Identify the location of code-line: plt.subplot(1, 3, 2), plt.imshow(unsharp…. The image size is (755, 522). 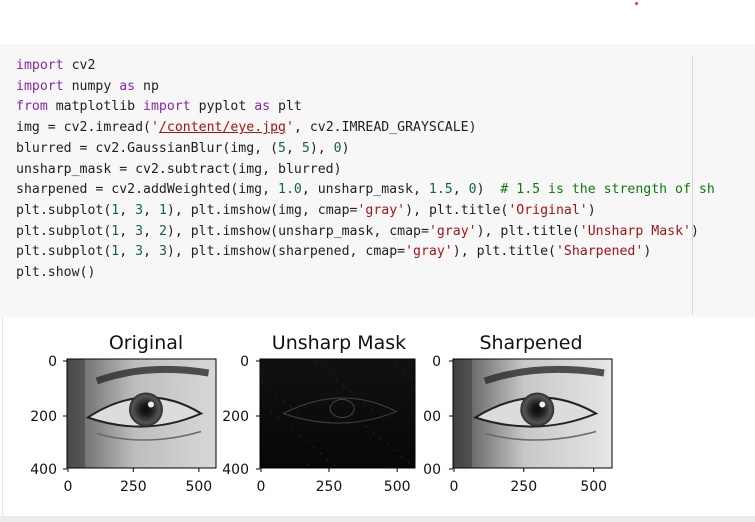
(365, 232).